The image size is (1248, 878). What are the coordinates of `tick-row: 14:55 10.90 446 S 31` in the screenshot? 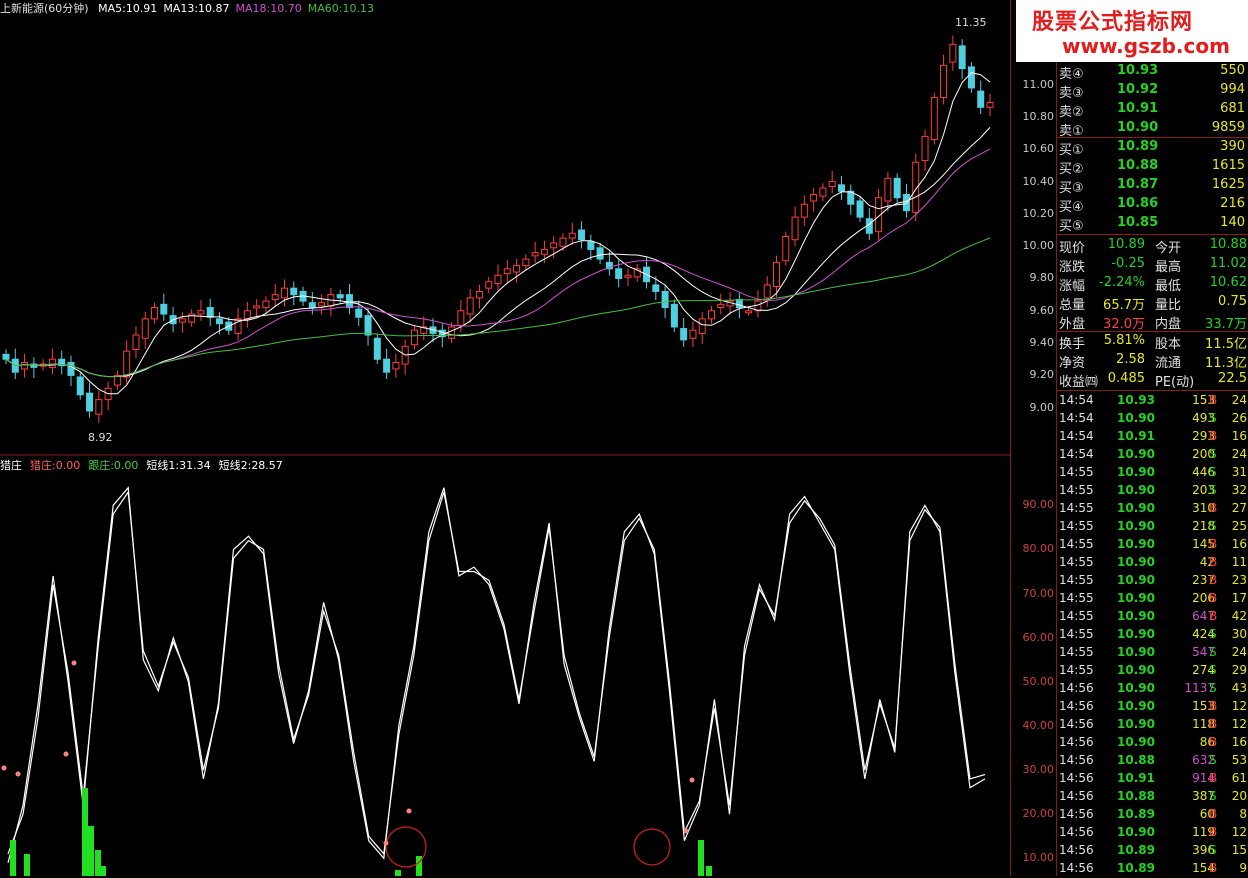 It's located at (1152, 473).